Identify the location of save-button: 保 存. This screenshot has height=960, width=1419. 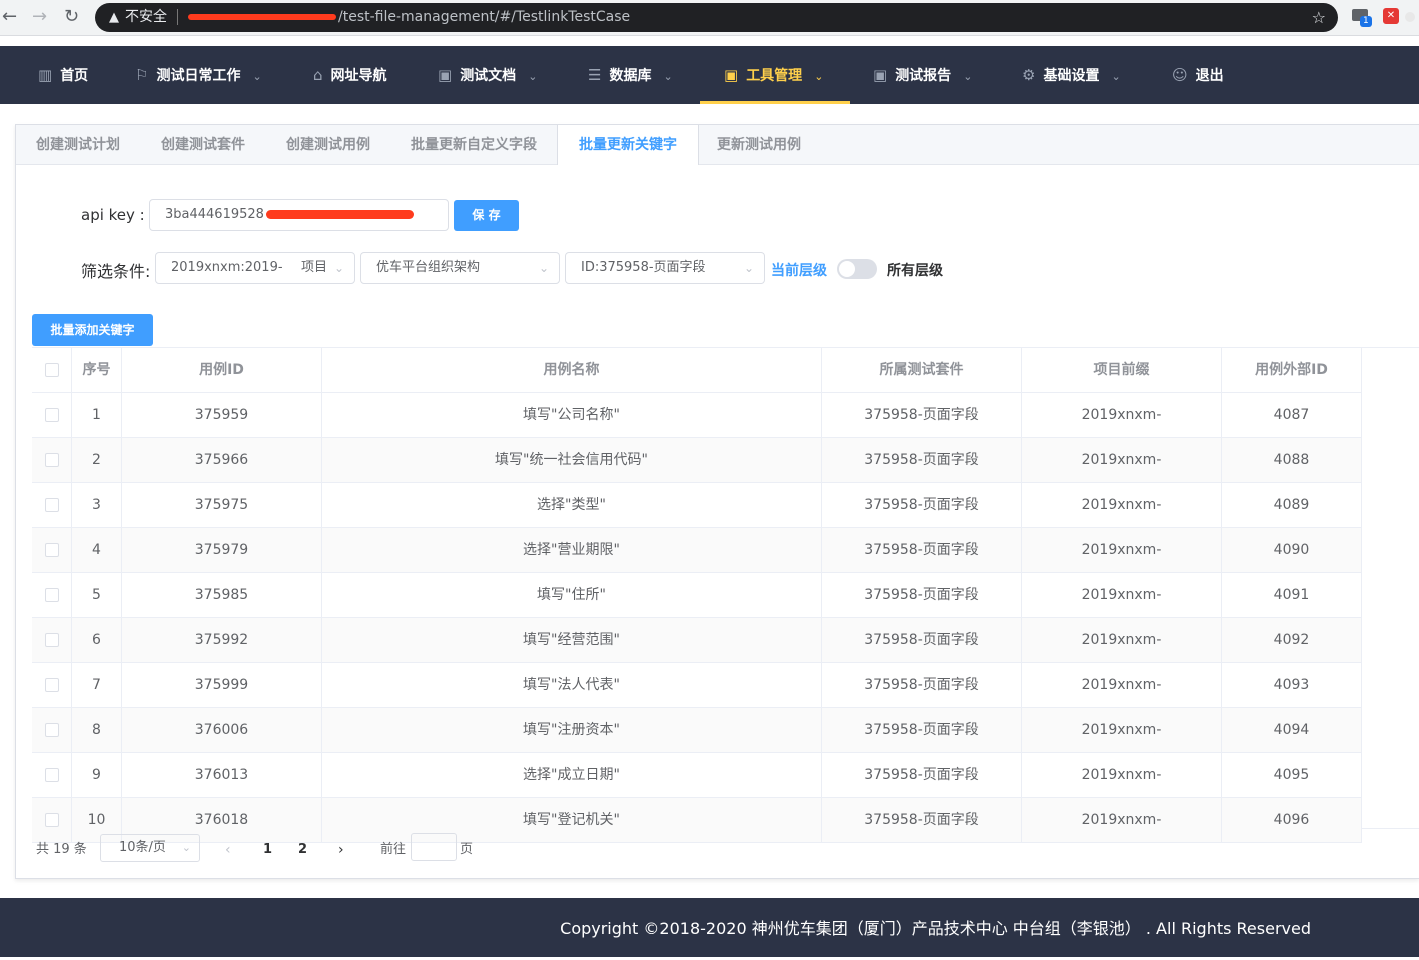
(486, 215).